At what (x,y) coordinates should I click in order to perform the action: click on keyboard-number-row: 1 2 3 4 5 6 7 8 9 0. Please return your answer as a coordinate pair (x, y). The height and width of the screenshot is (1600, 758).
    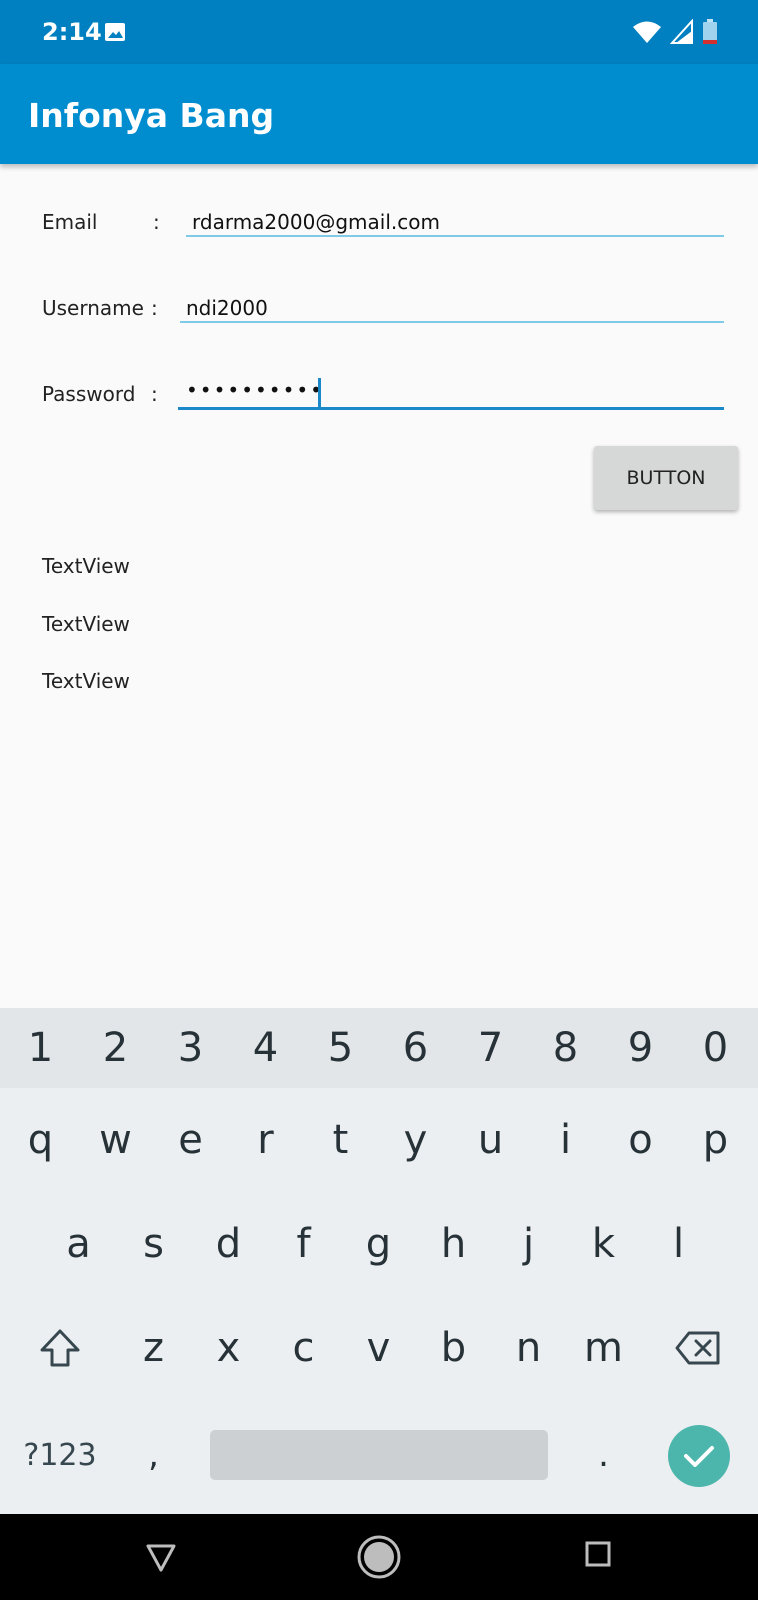
    Looking at the image, I should click on (379, 1048).